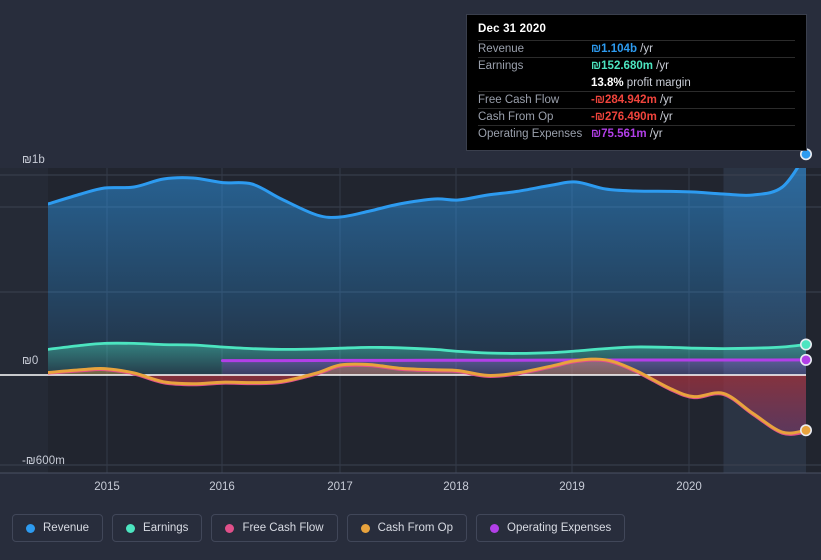  Describe the element at coordinates (283, 528) in the screenshot. I see `legend-item-label: Free Cash Flow` at that location.